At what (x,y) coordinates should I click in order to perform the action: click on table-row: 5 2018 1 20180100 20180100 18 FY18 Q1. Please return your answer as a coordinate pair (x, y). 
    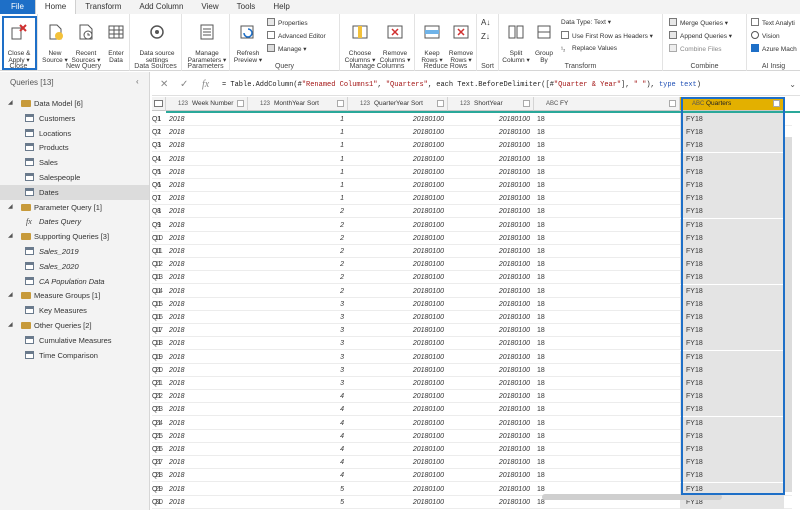
    Looking at the image, I should click on (472, 172).